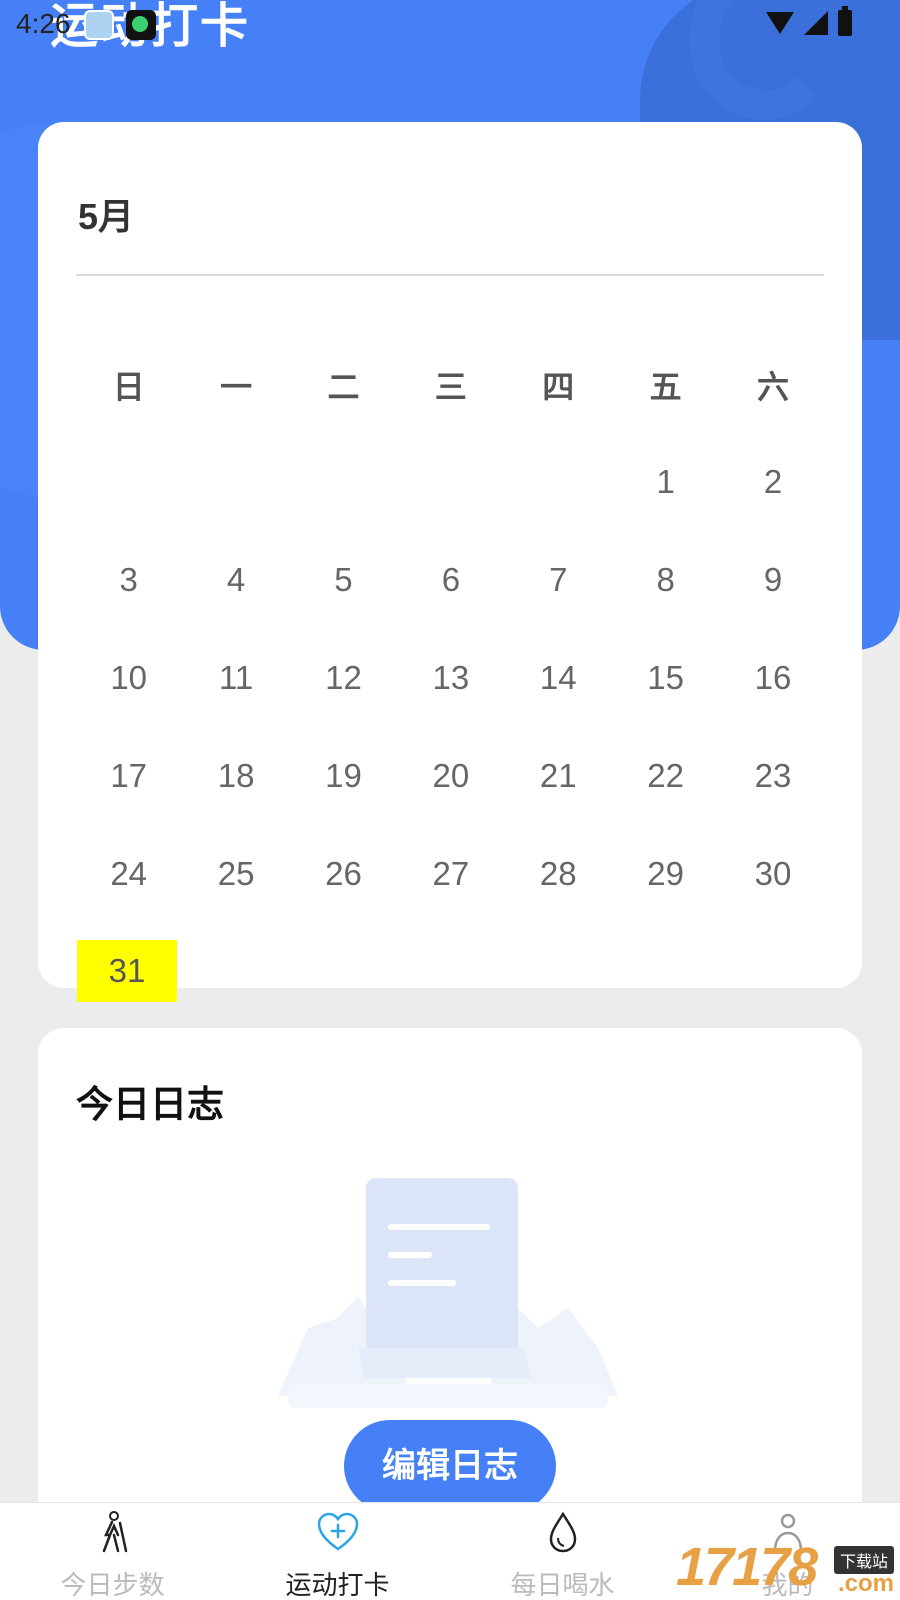 Image resolution: width=900 pixels, height=1600 pixels. Describe the element at coordinates (450, 1466) in the screenshot. I see `edit-log-button: 编辑日志` at that location.